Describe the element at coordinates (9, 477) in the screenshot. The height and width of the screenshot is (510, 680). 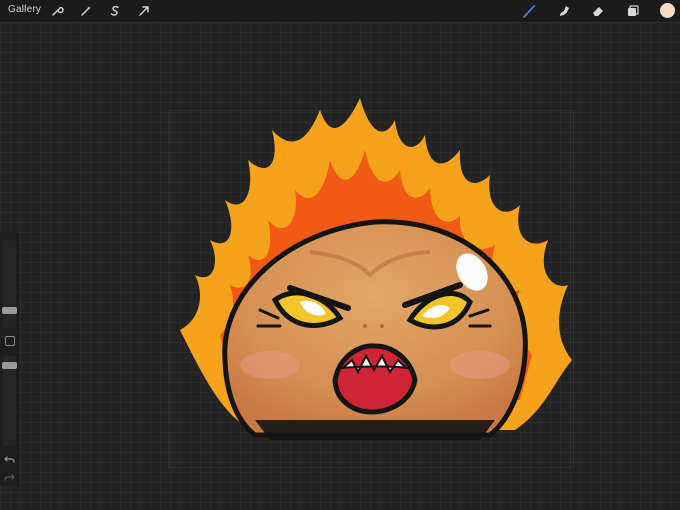
I see `redo-icon` at that location.